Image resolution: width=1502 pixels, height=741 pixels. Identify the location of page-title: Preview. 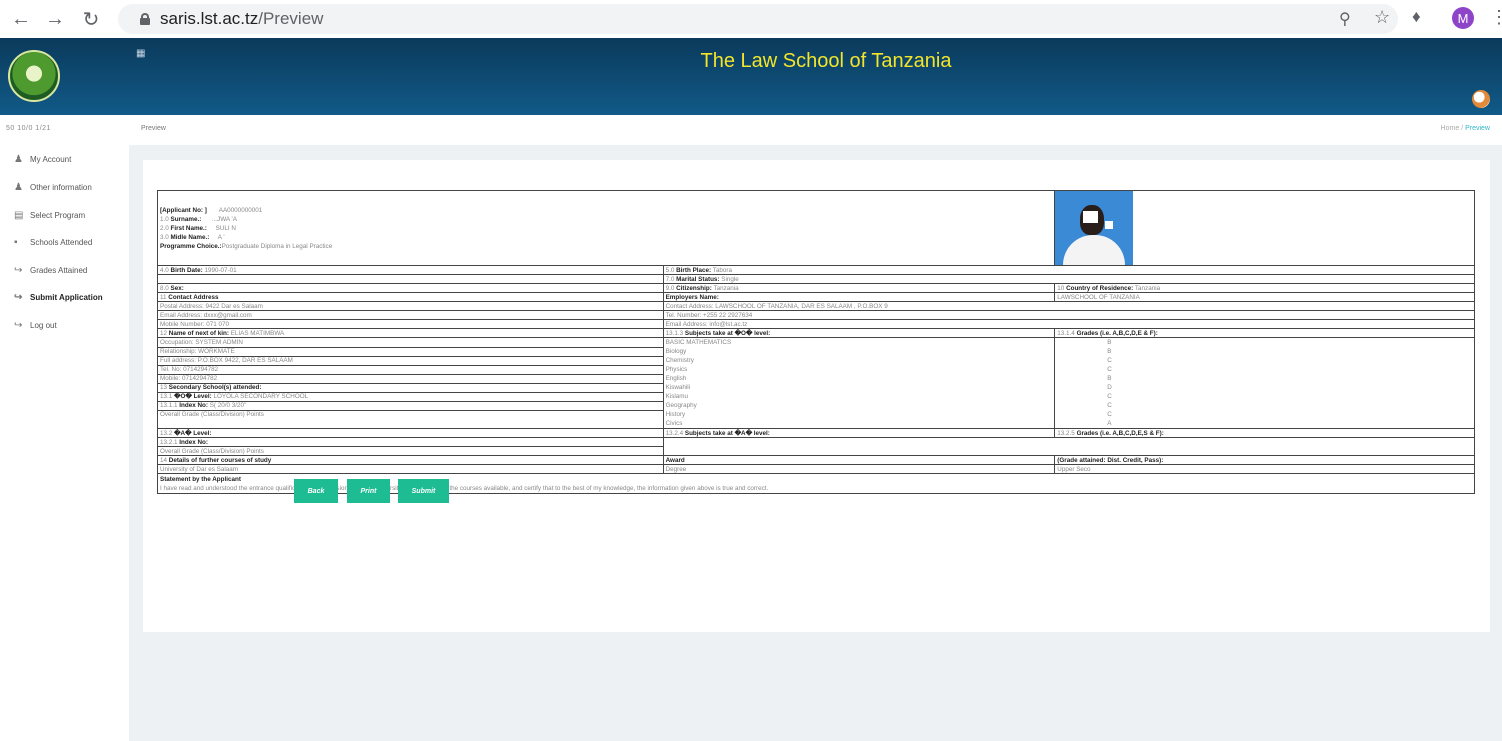
(153, 128).